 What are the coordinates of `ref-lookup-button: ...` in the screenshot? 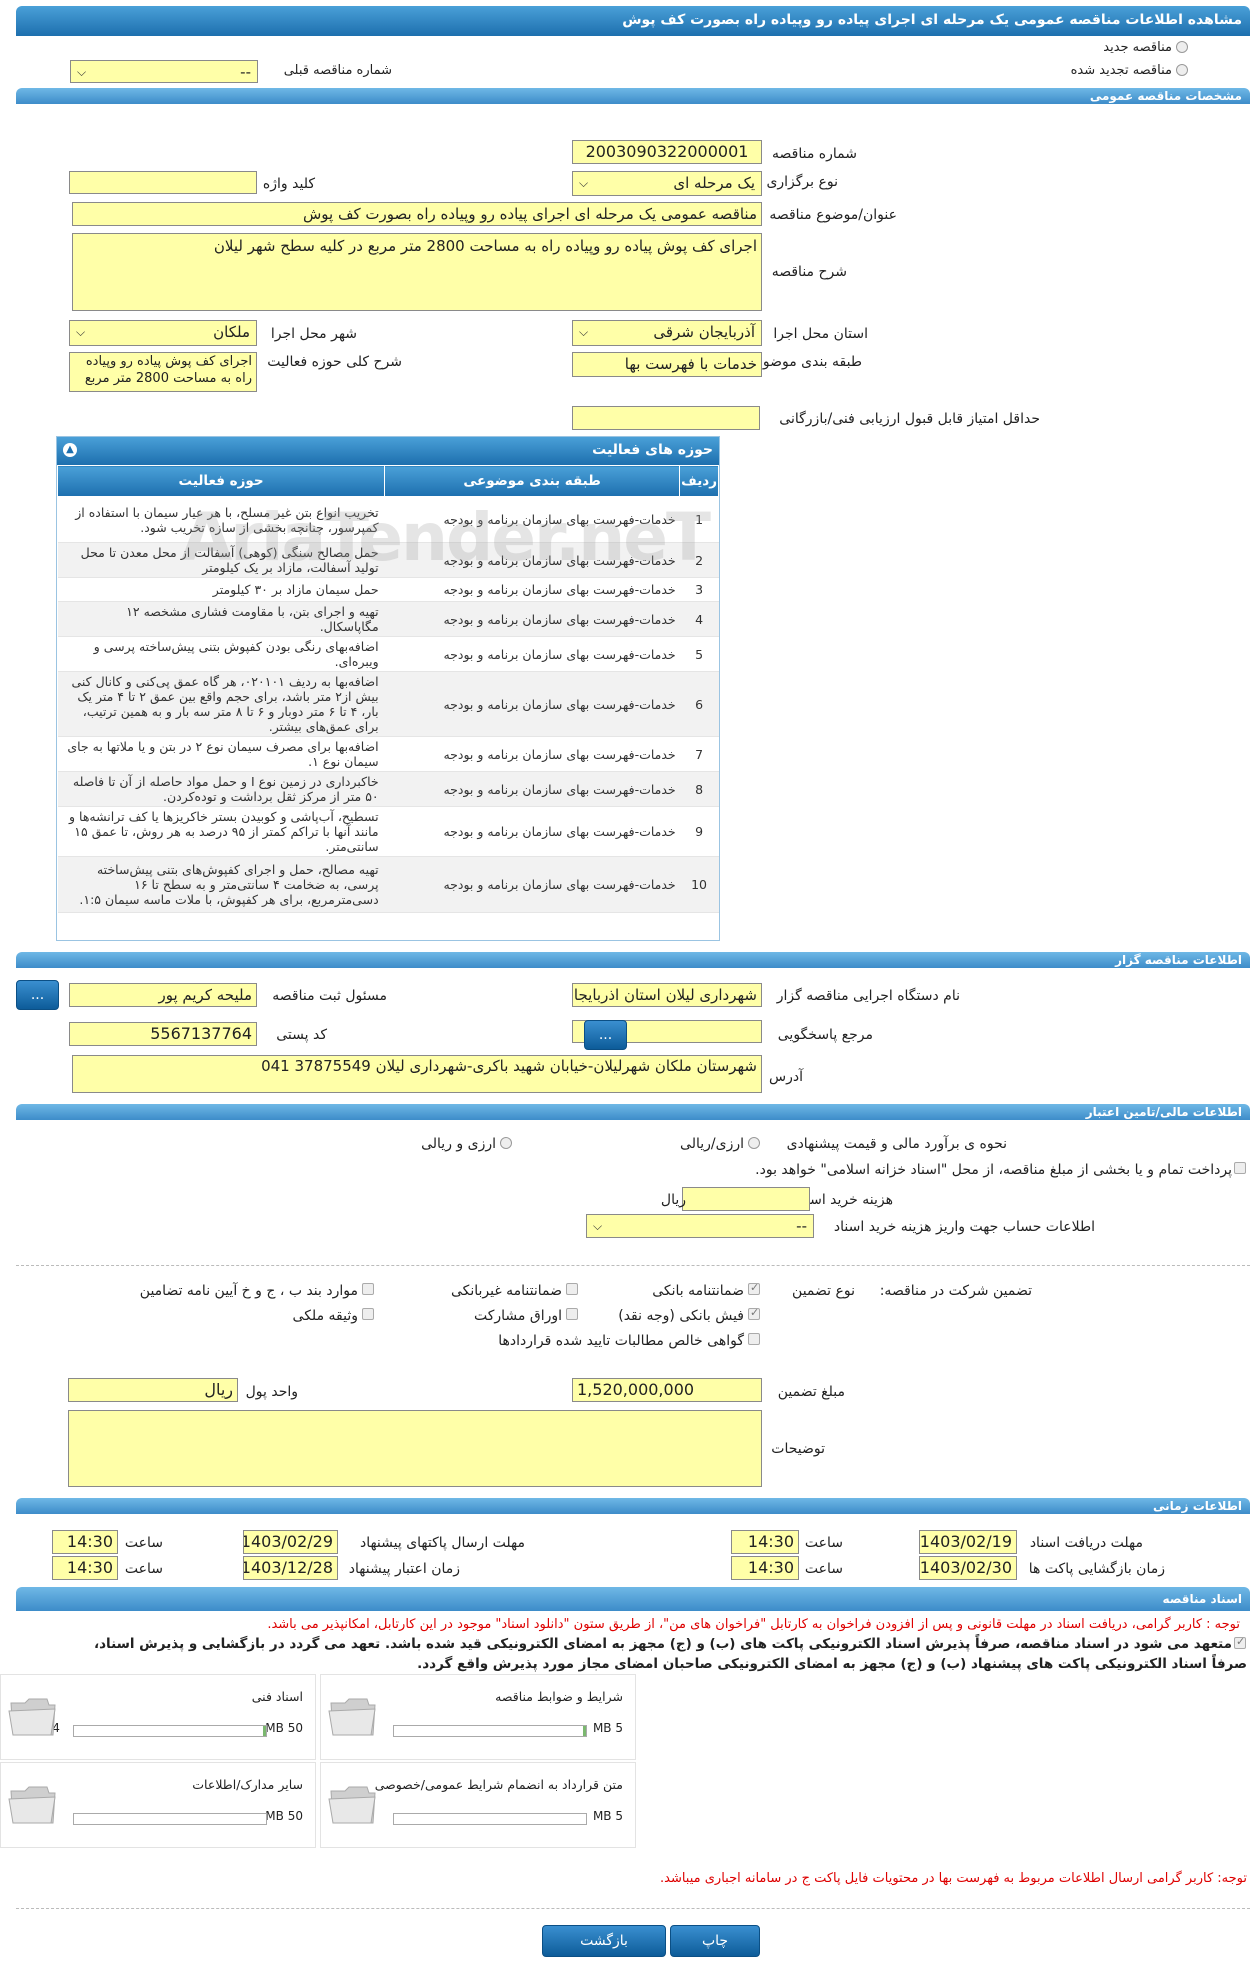 It's located at (605, 1035).